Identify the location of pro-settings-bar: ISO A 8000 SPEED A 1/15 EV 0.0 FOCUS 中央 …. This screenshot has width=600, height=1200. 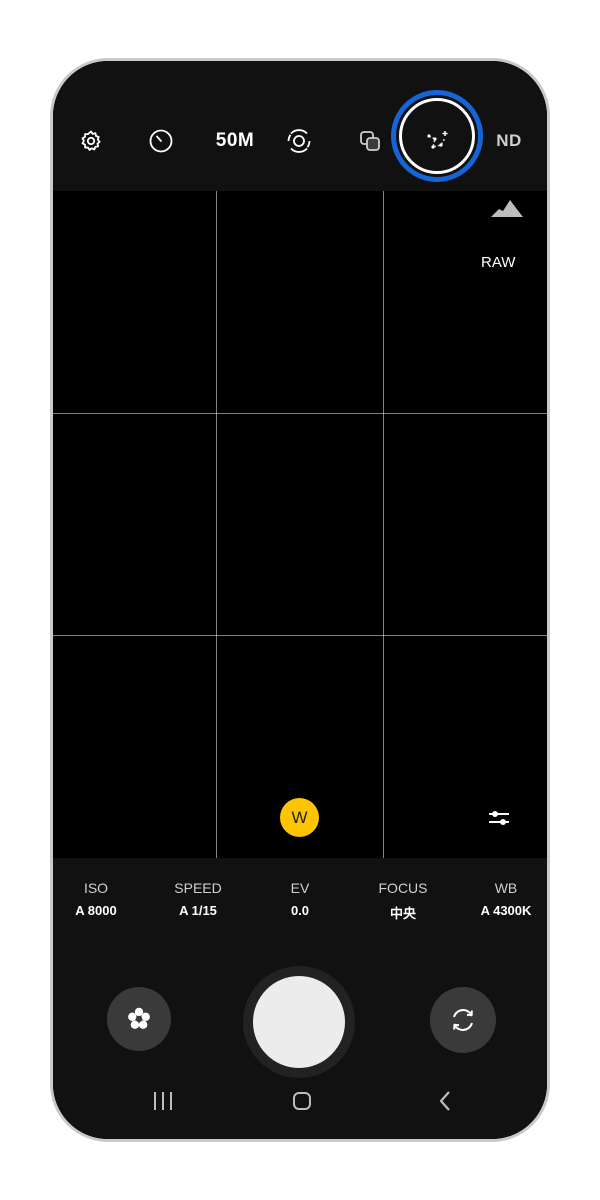
(300, 898).